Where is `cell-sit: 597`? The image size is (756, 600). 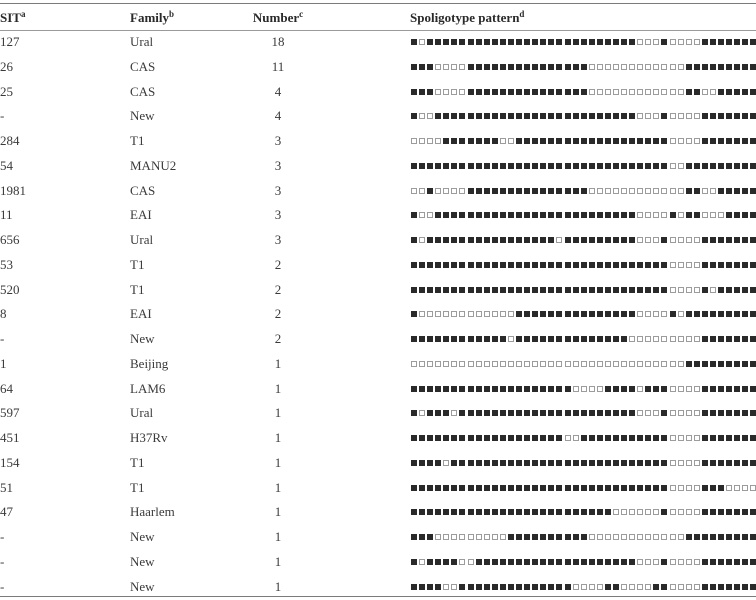 cell-sit: 597 is located at coordinates (10, 413).